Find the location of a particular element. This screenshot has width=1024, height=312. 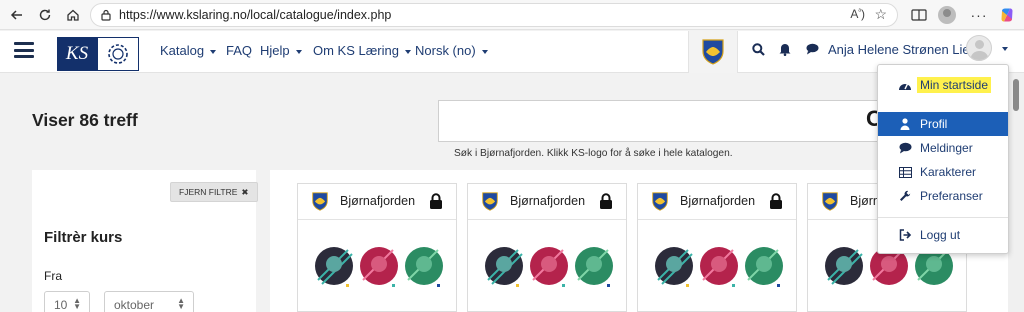

table-icon is located at coordinates (905, 172).